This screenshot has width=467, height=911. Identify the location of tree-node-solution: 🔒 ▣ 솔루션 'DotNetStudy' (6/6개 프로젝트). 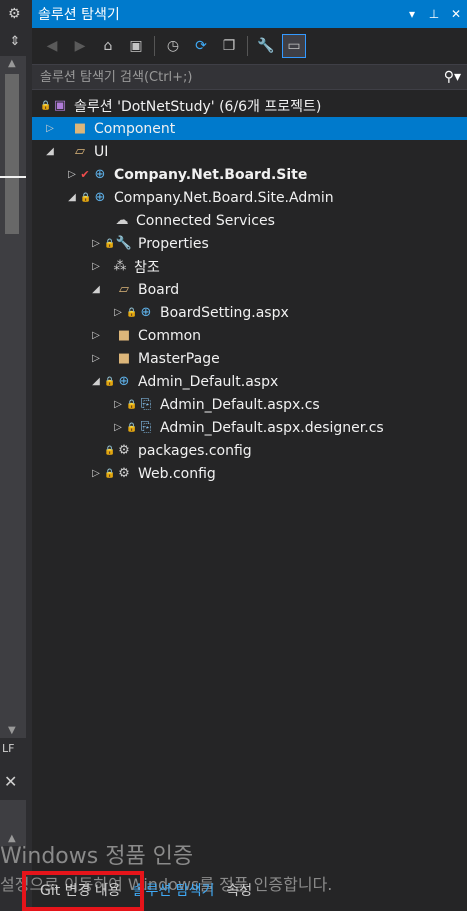
(249, 105).